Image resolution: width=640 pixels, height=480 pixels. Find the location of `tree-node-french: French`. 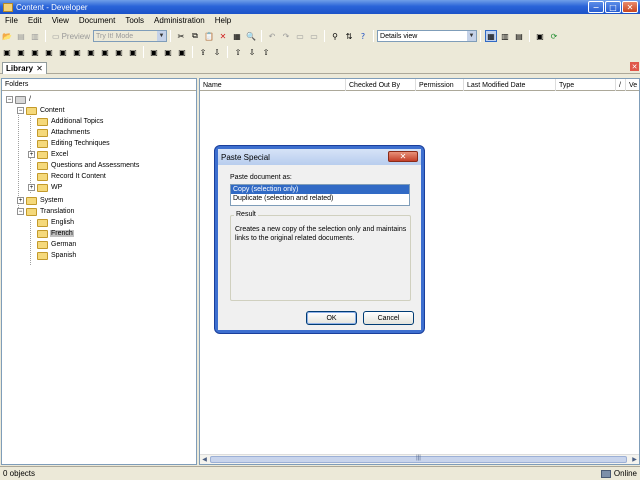

tree-node-french: French is located at coordinates (55, 233).